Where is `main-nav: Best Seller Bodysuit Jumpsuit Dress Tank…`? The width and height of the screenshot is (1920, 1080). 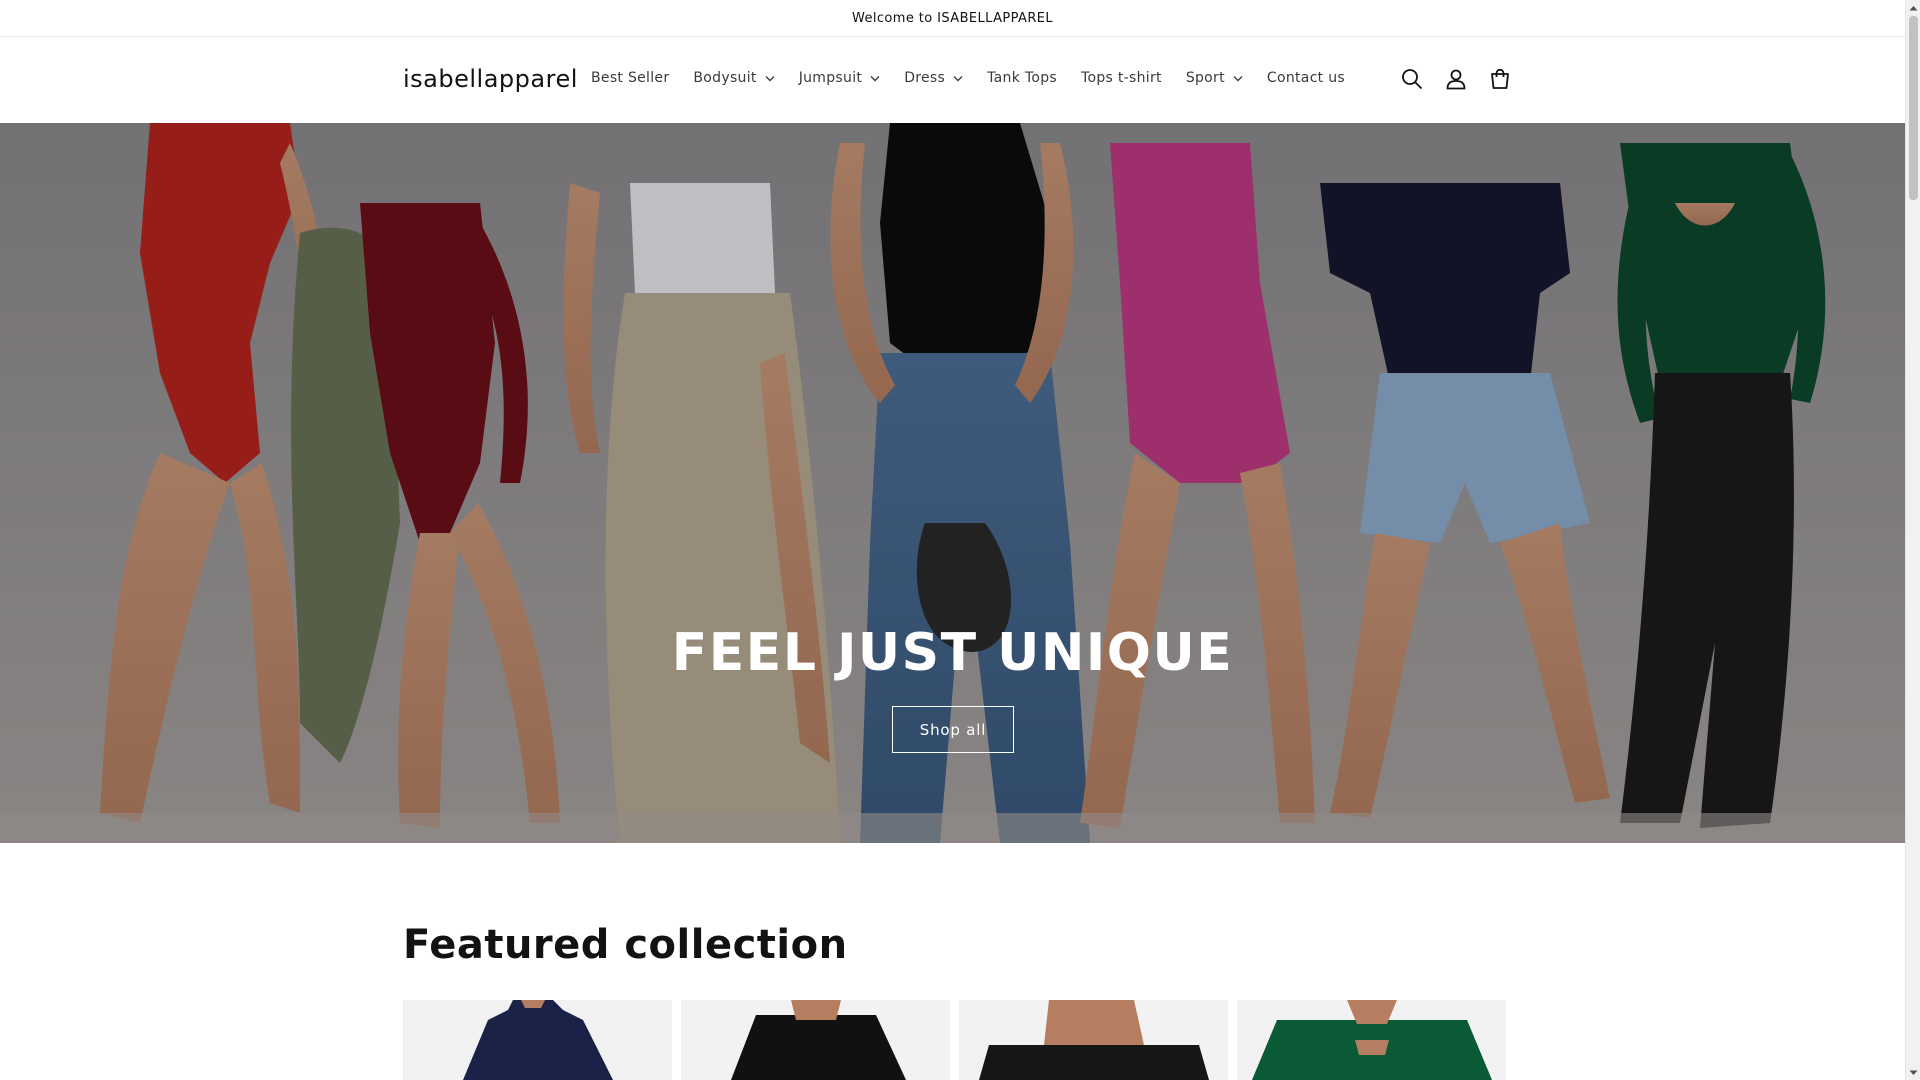 main-nav: Best Seller Bodysuit Jumpsuit Dress Tank… is located at coordinates (968, 78).